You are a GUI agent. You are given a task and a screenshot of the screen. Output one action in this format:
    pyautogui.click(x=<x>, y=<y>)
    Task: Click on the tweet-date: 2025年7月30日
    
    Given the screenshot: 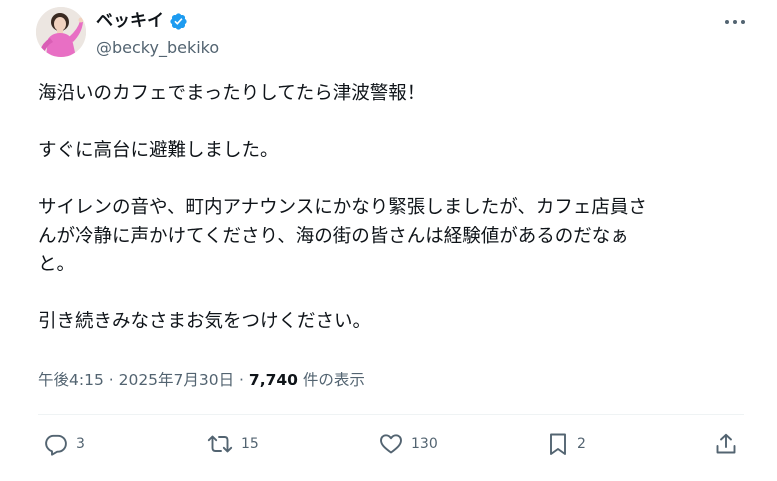 What is the action you would take?
    pyautogui.click(x=177, y=380)
    